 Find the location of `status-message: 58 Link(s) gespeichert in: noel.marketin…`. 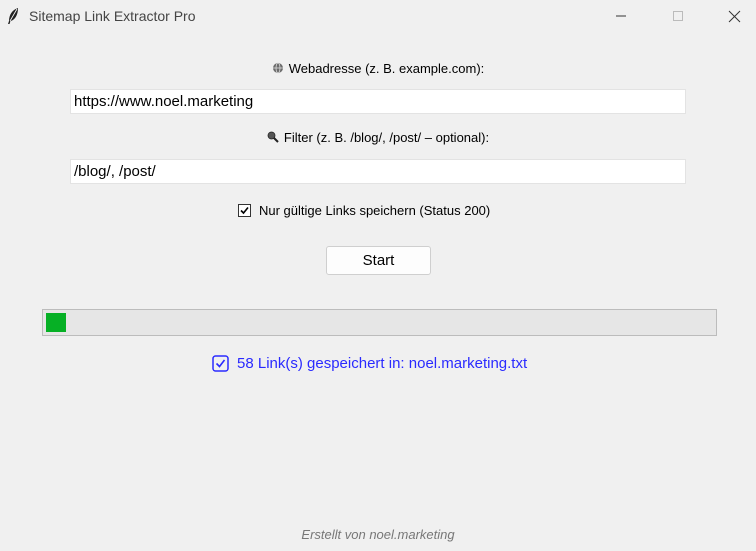

status-message: 58 Link(s) gespeichert in: noel.marketin… is located at coordinates (369, 363).